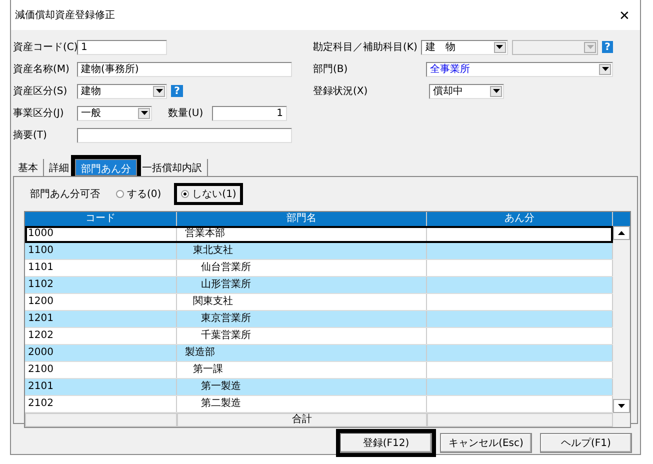 The height and width of the screenshot is (464, 653). What do you see at coordinates (464, 47) in the screenshot?
I see `dropdown: 建 物` at bounding box center [464, 47].